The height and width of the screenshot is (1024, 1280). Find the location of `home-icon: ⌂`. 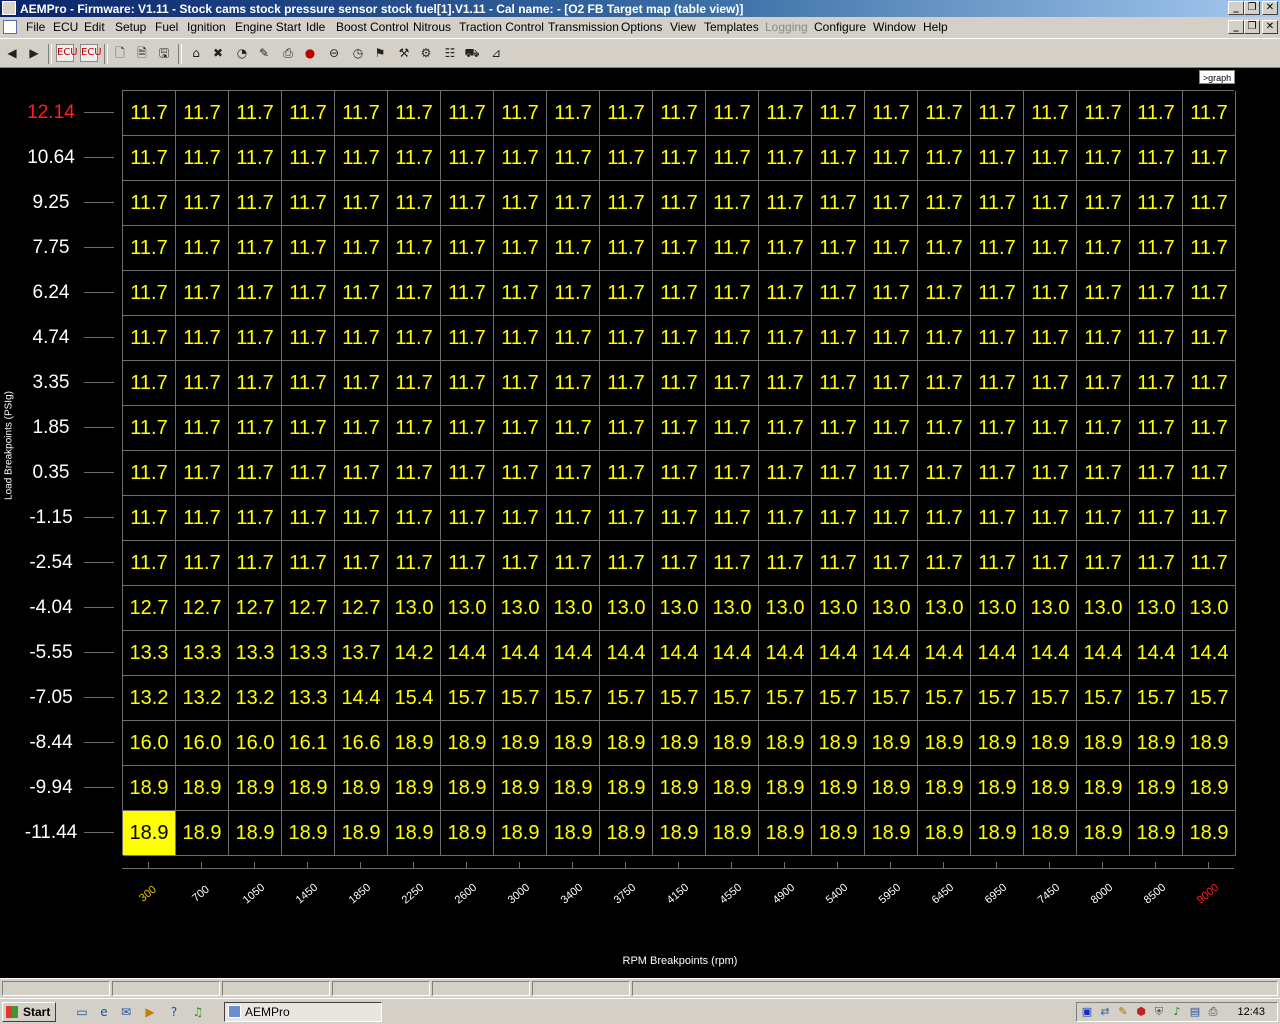

home-icon: ⌂ is located at coordinates (196, 53).